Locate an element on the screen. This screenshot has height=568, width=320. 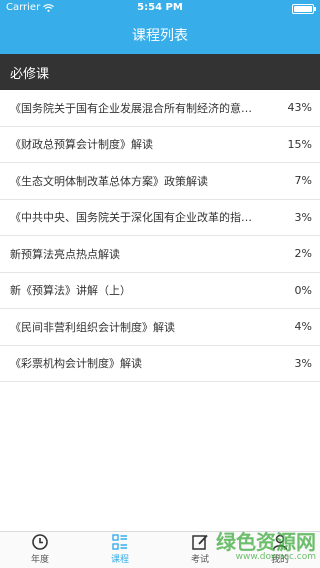
battery-level is located at coordinates (303, 9).